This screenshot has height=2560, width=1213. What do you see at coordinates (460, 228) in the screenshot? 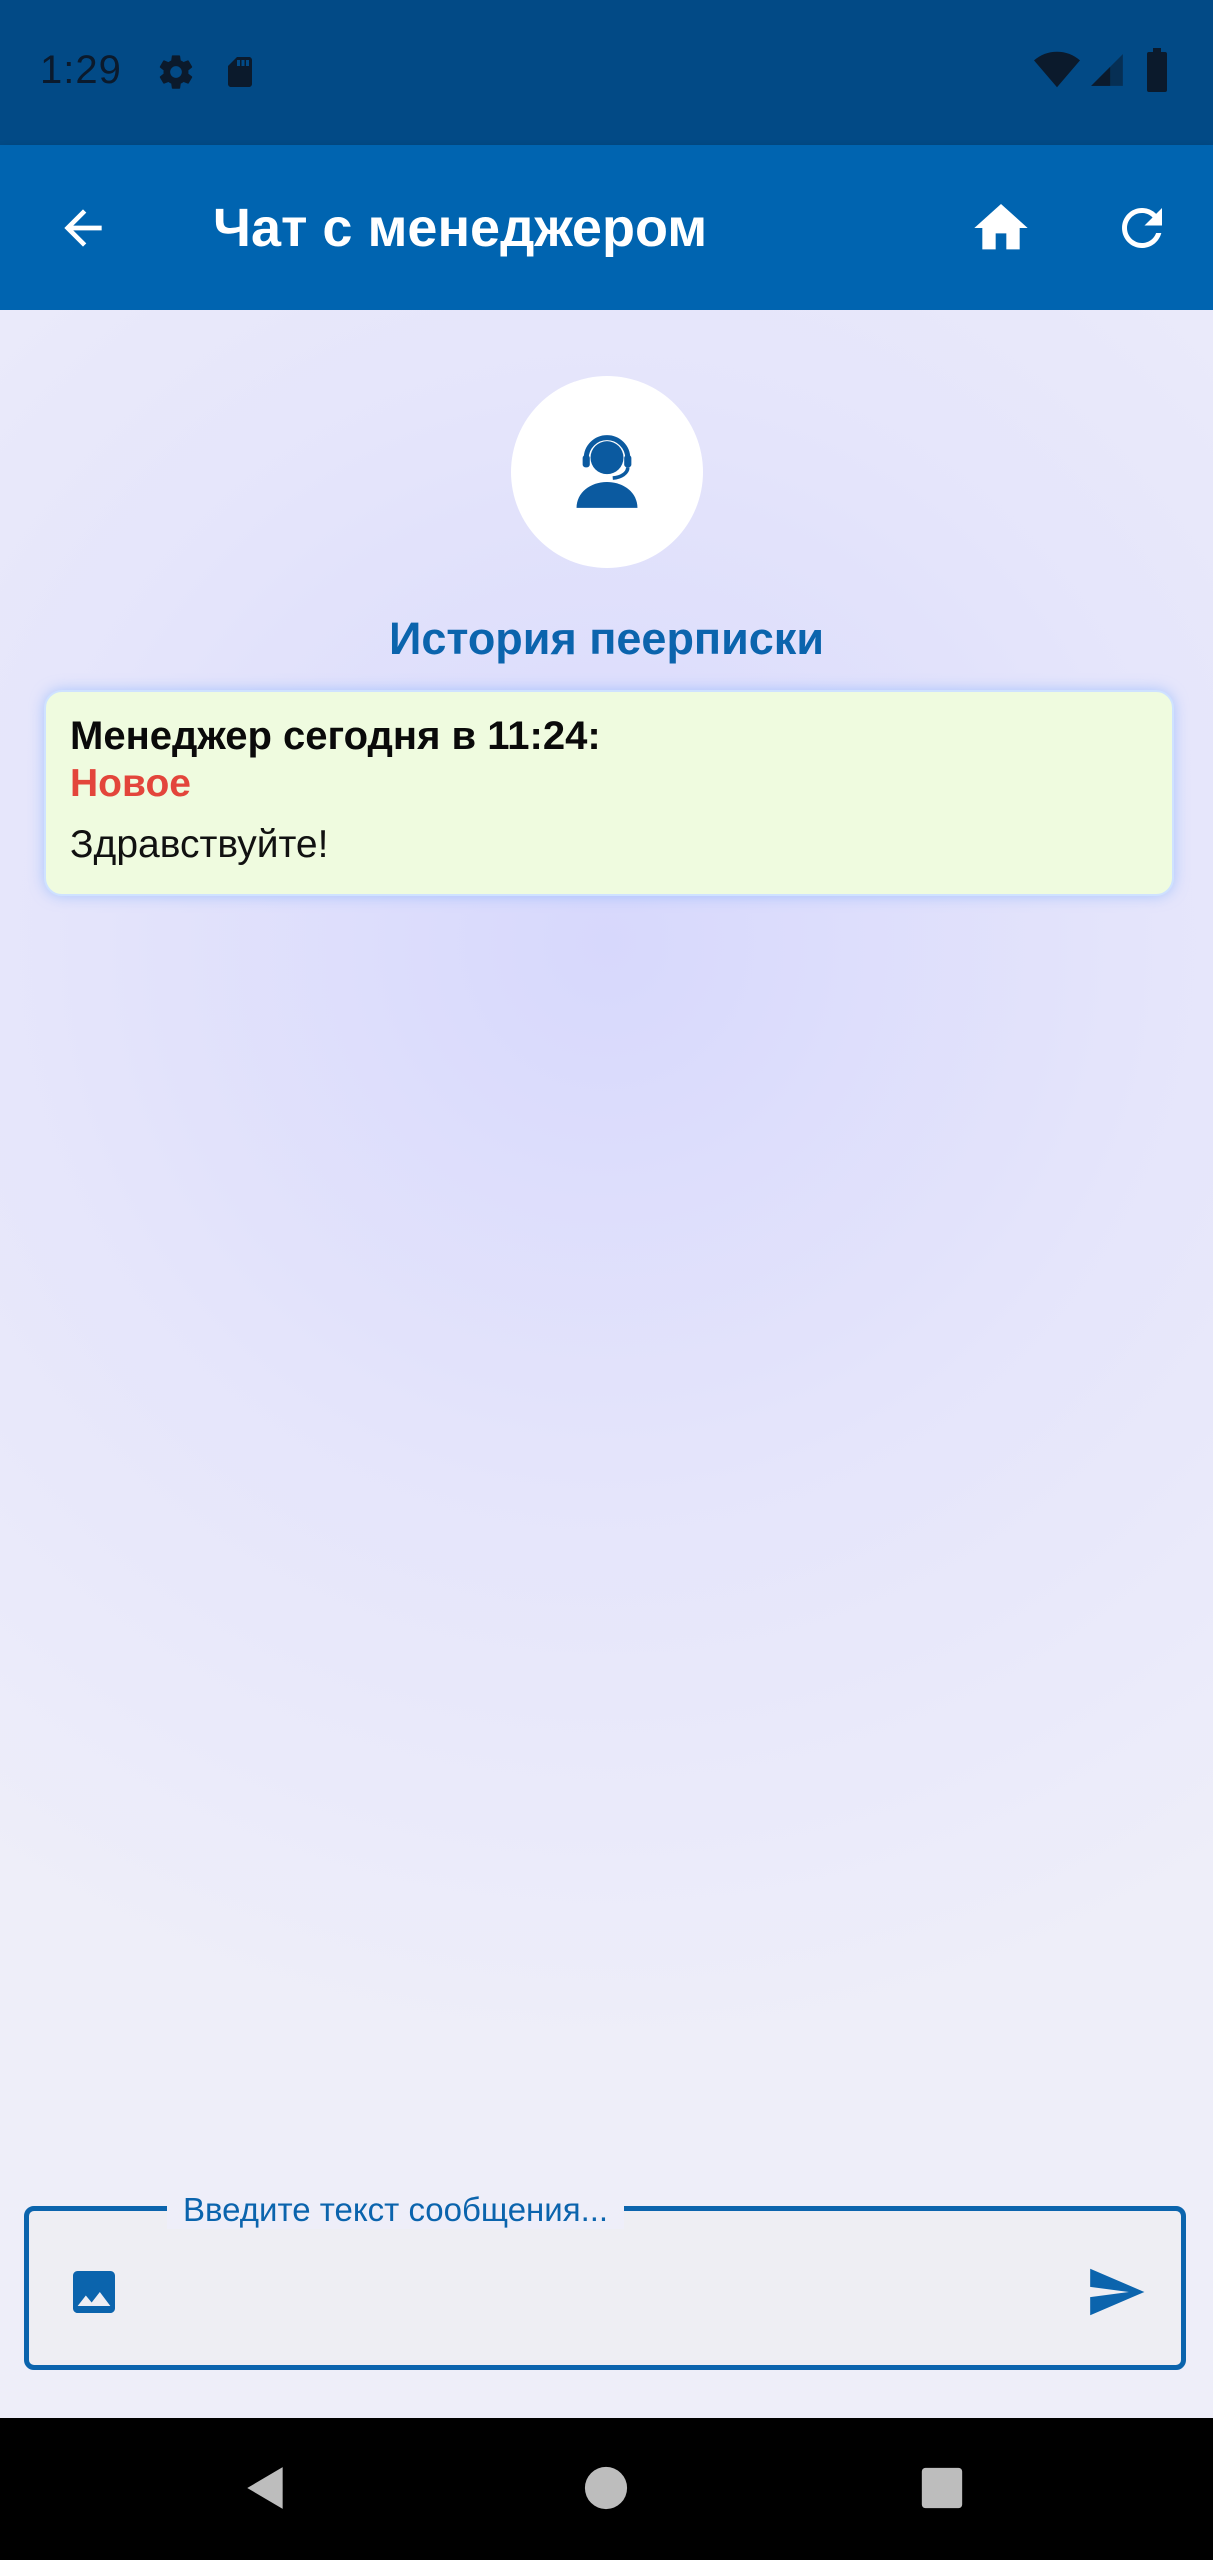
I see `page-title: Чат с менеджером` at bounding box center [460, 228].